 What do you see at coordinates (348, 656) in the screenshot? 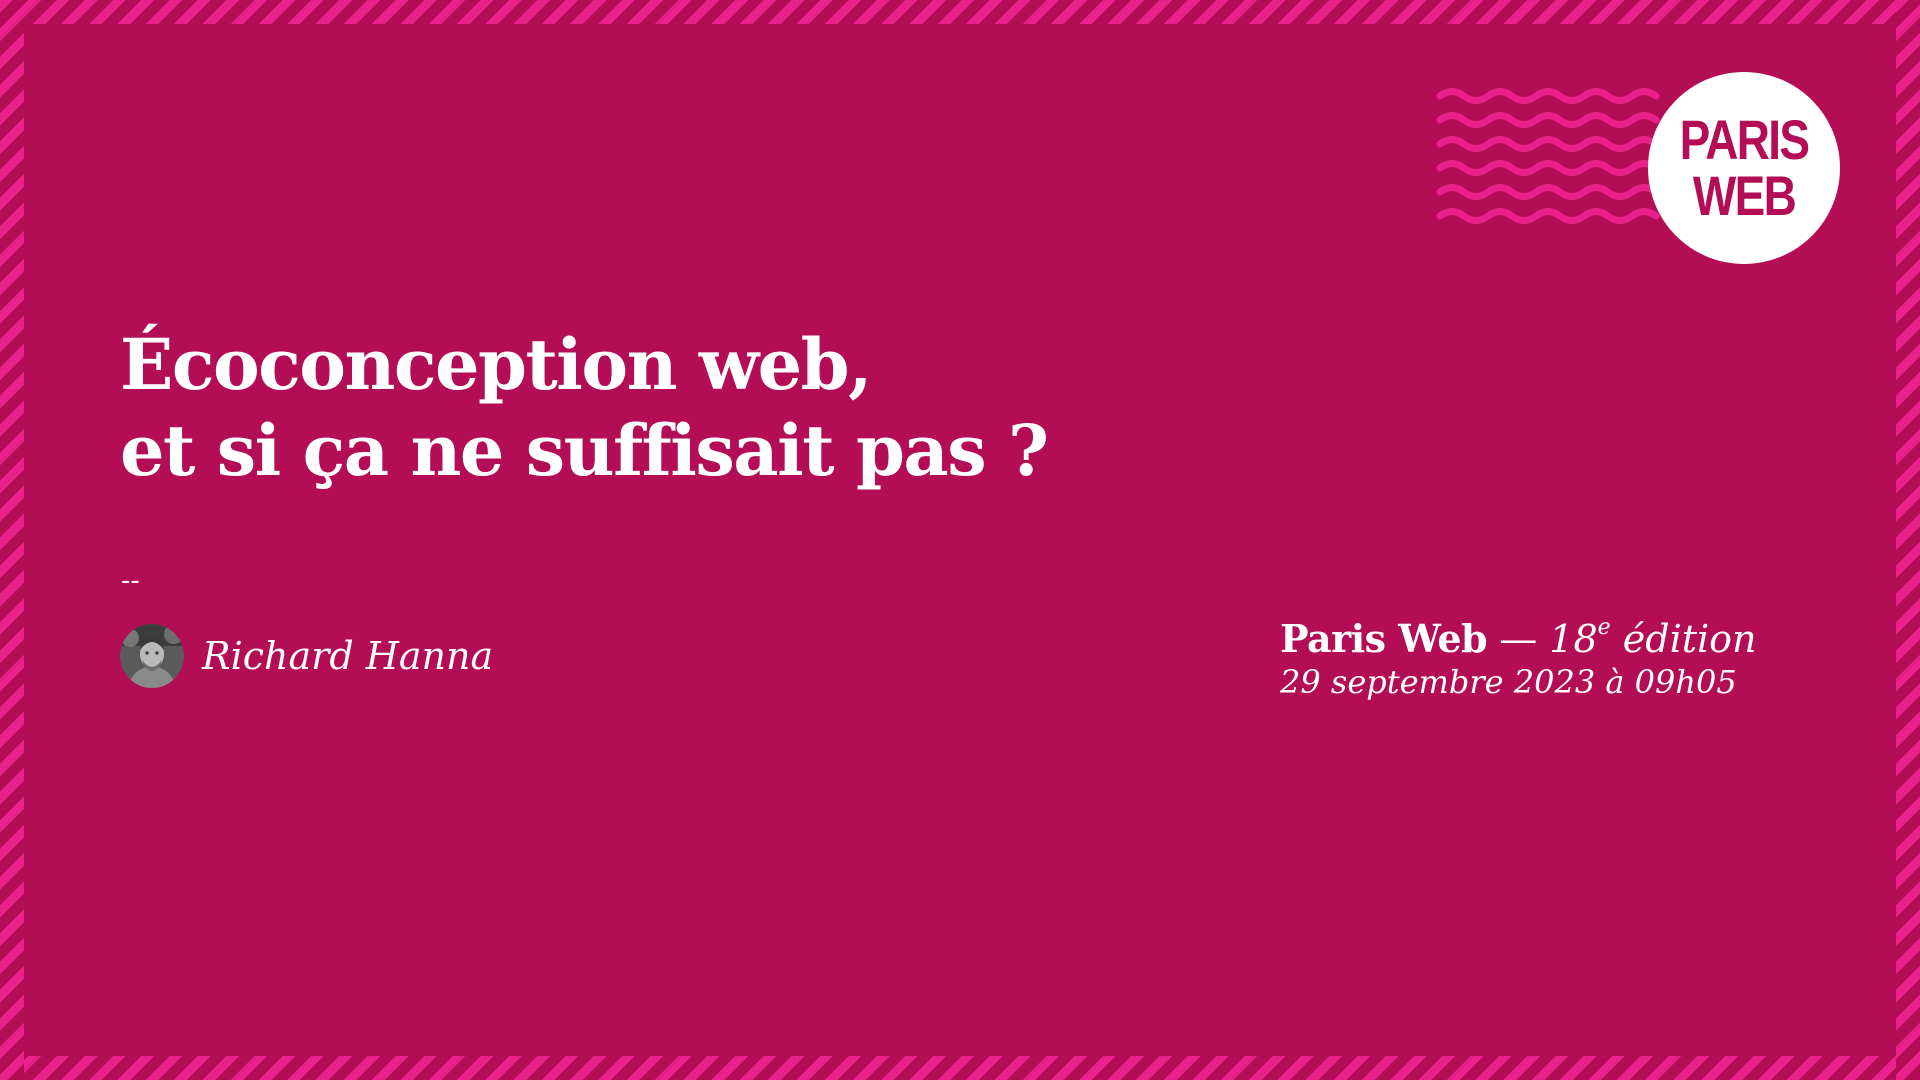
I see `speaker-name: Richard Hanna` at bounding box center [348, 656].